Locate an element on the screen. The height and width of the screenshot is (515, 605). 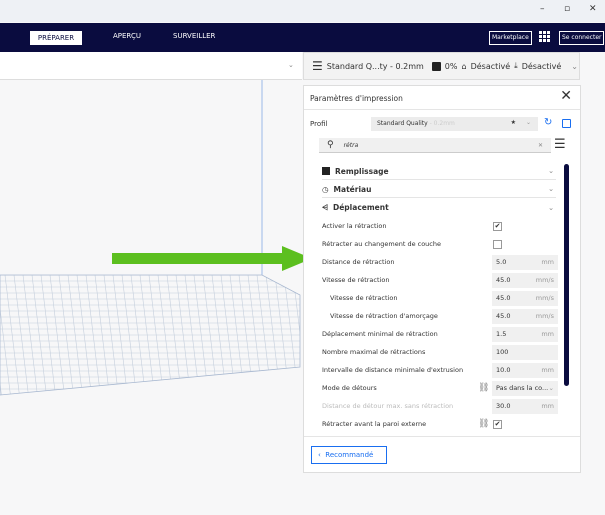
setting-value-input: Pas dans la co... ⌄ is located at coordinates (525, 388).